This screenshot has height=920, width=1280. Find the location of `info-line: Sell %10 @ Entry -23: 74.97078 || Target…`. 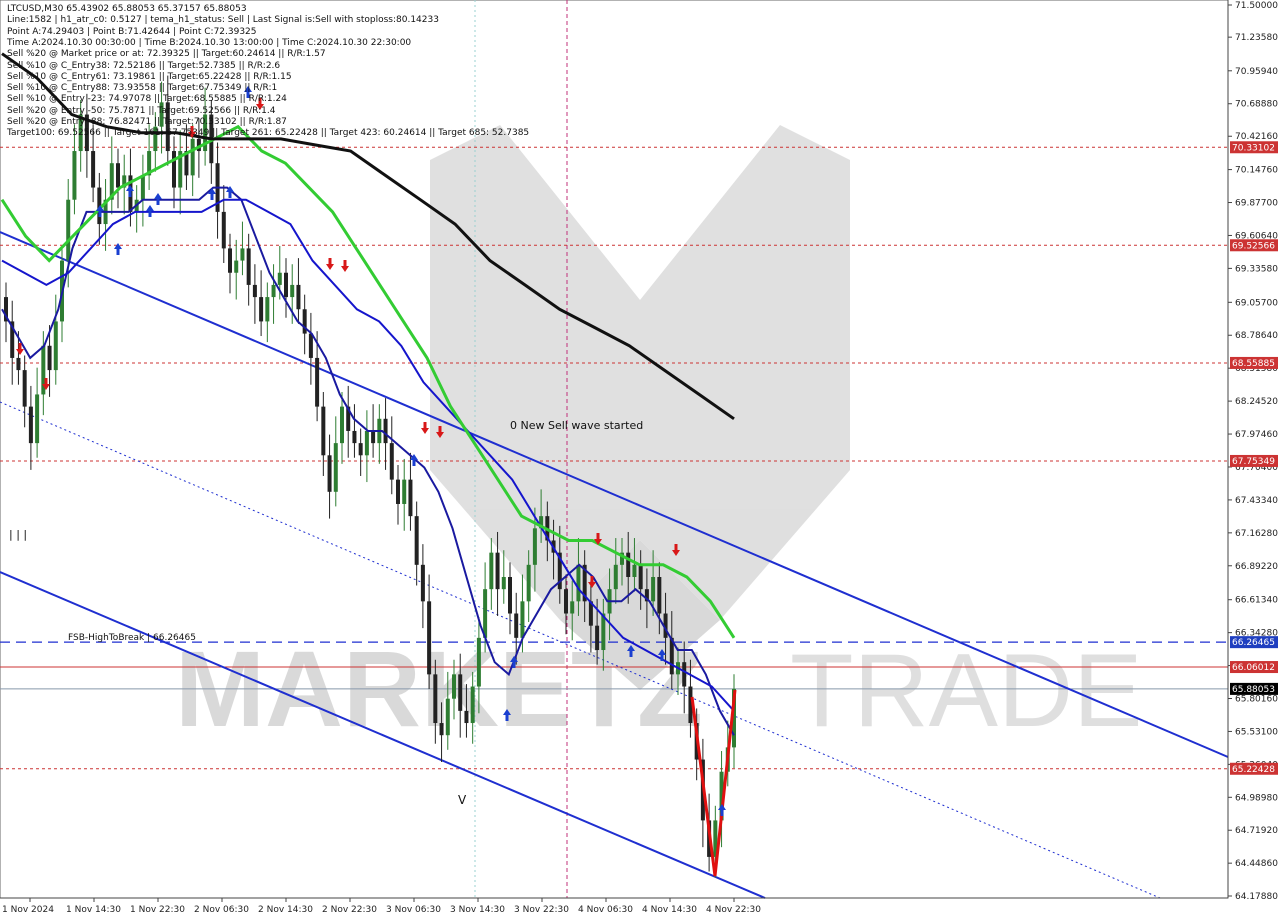

info-line: Sell %10 @ Entry -23: 74.97078 || Target… is located at coordinates (147, 99).